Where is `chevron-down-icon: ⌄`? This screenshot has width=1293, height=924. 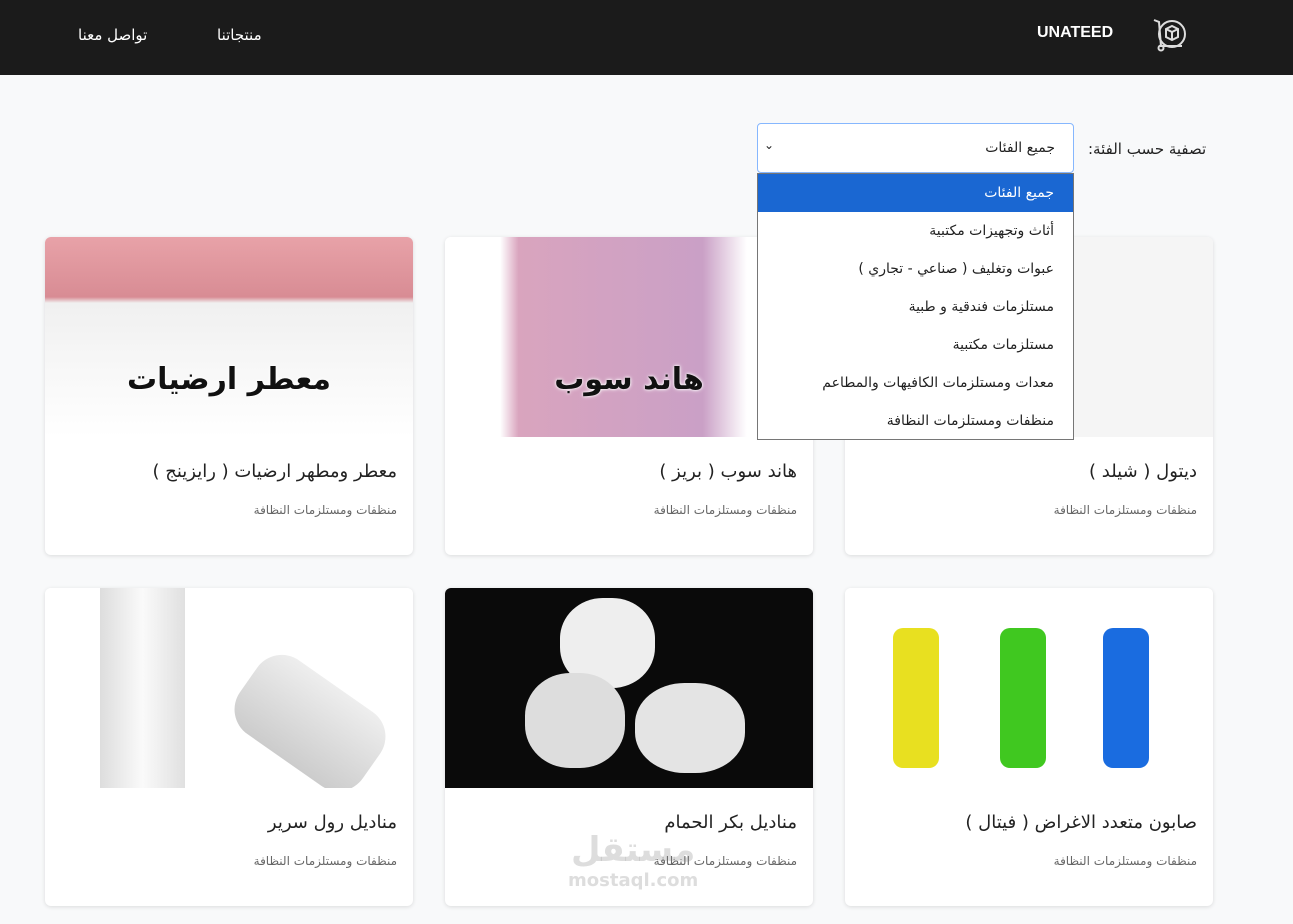 chevron-down-icon: ⌄ is located at coordinates (769, 145).